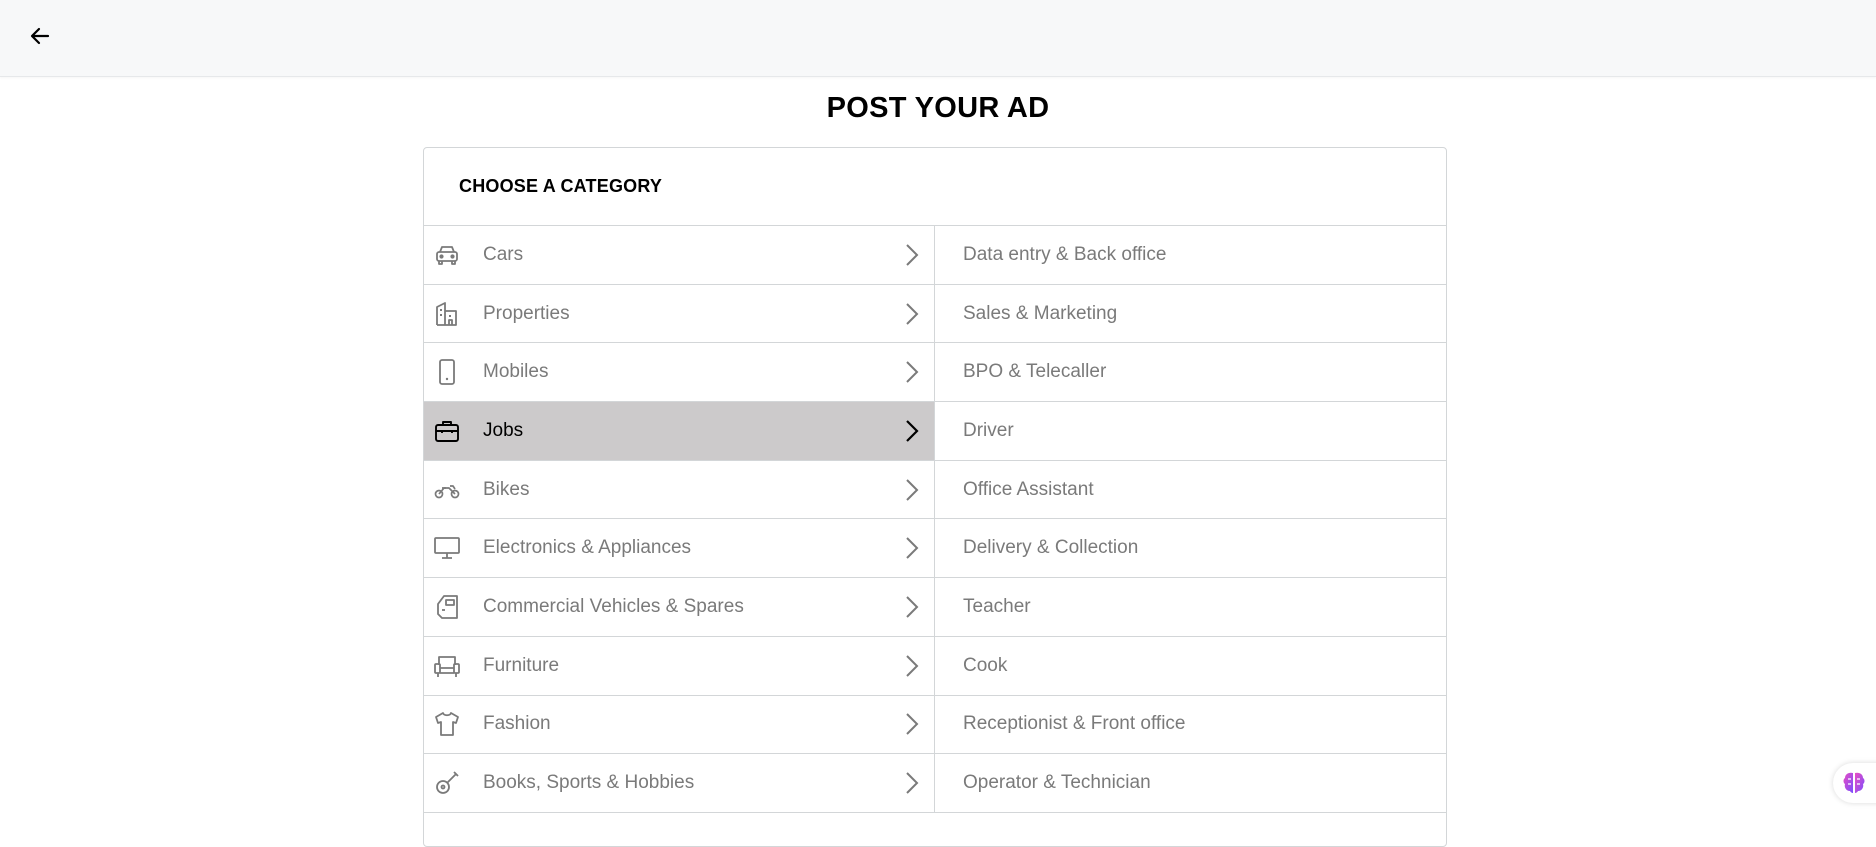 The width and height of the screenshot is (1876, 847). Describe the element at coordinates (521, 665) in the screenshot. I see `category-label: Furniture` at that location.